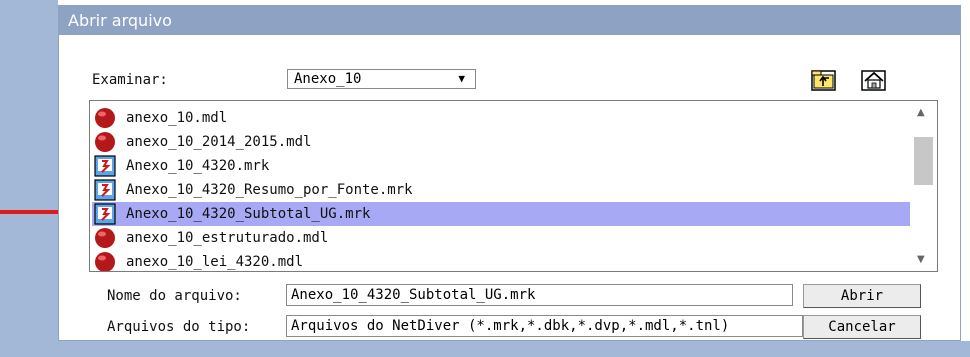  What do you see at coordinates (215, 262) in the screenshot?
I see `file-name: anexo_10_lei_4320.mdl` at bounding box center [215, 262].